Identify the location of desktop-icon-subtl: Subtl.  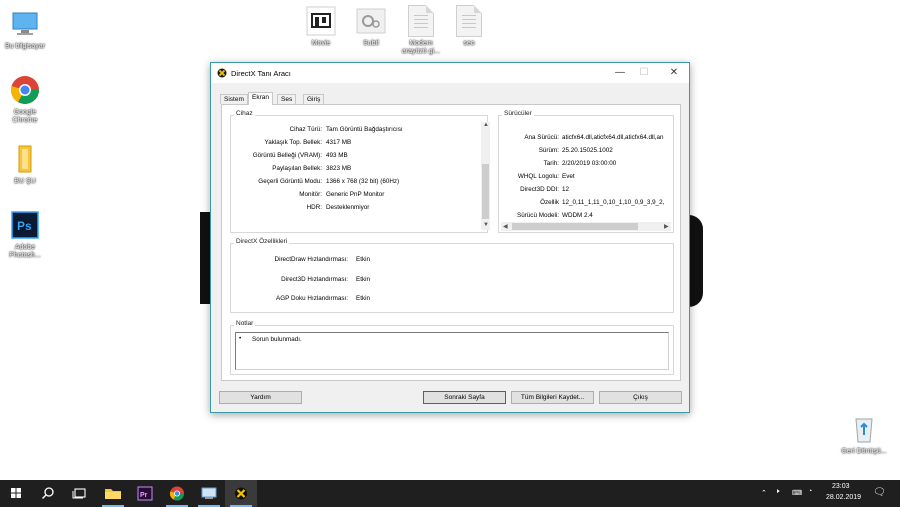
(371, 26).